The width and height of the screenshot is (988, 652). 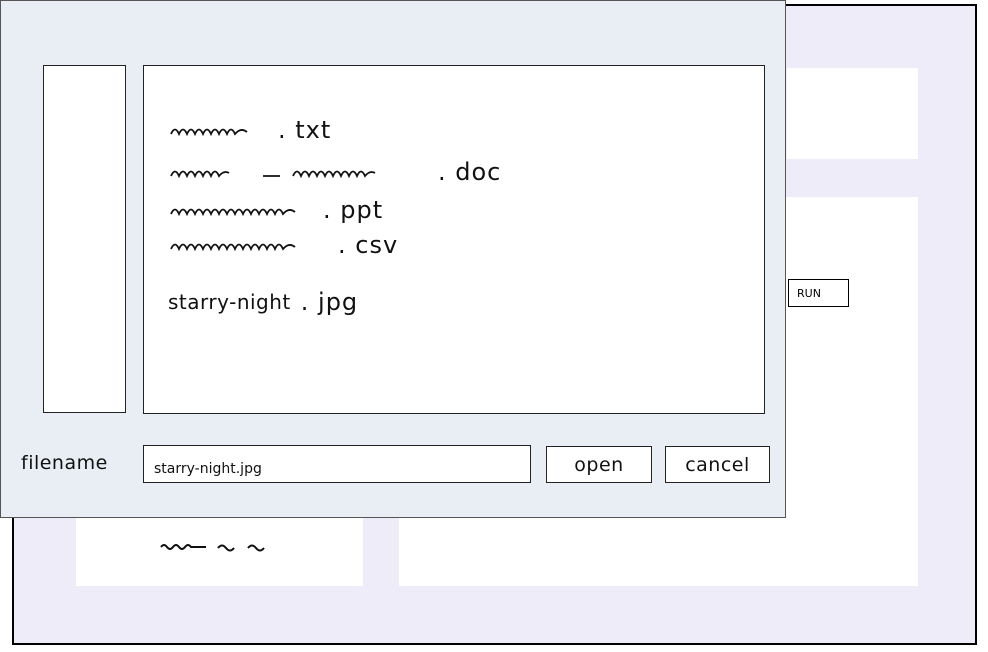 What do you see at coordinates (717, 464) in the screenshot?
I see `cancel-button: cancel` at bounding box center [717, 464].